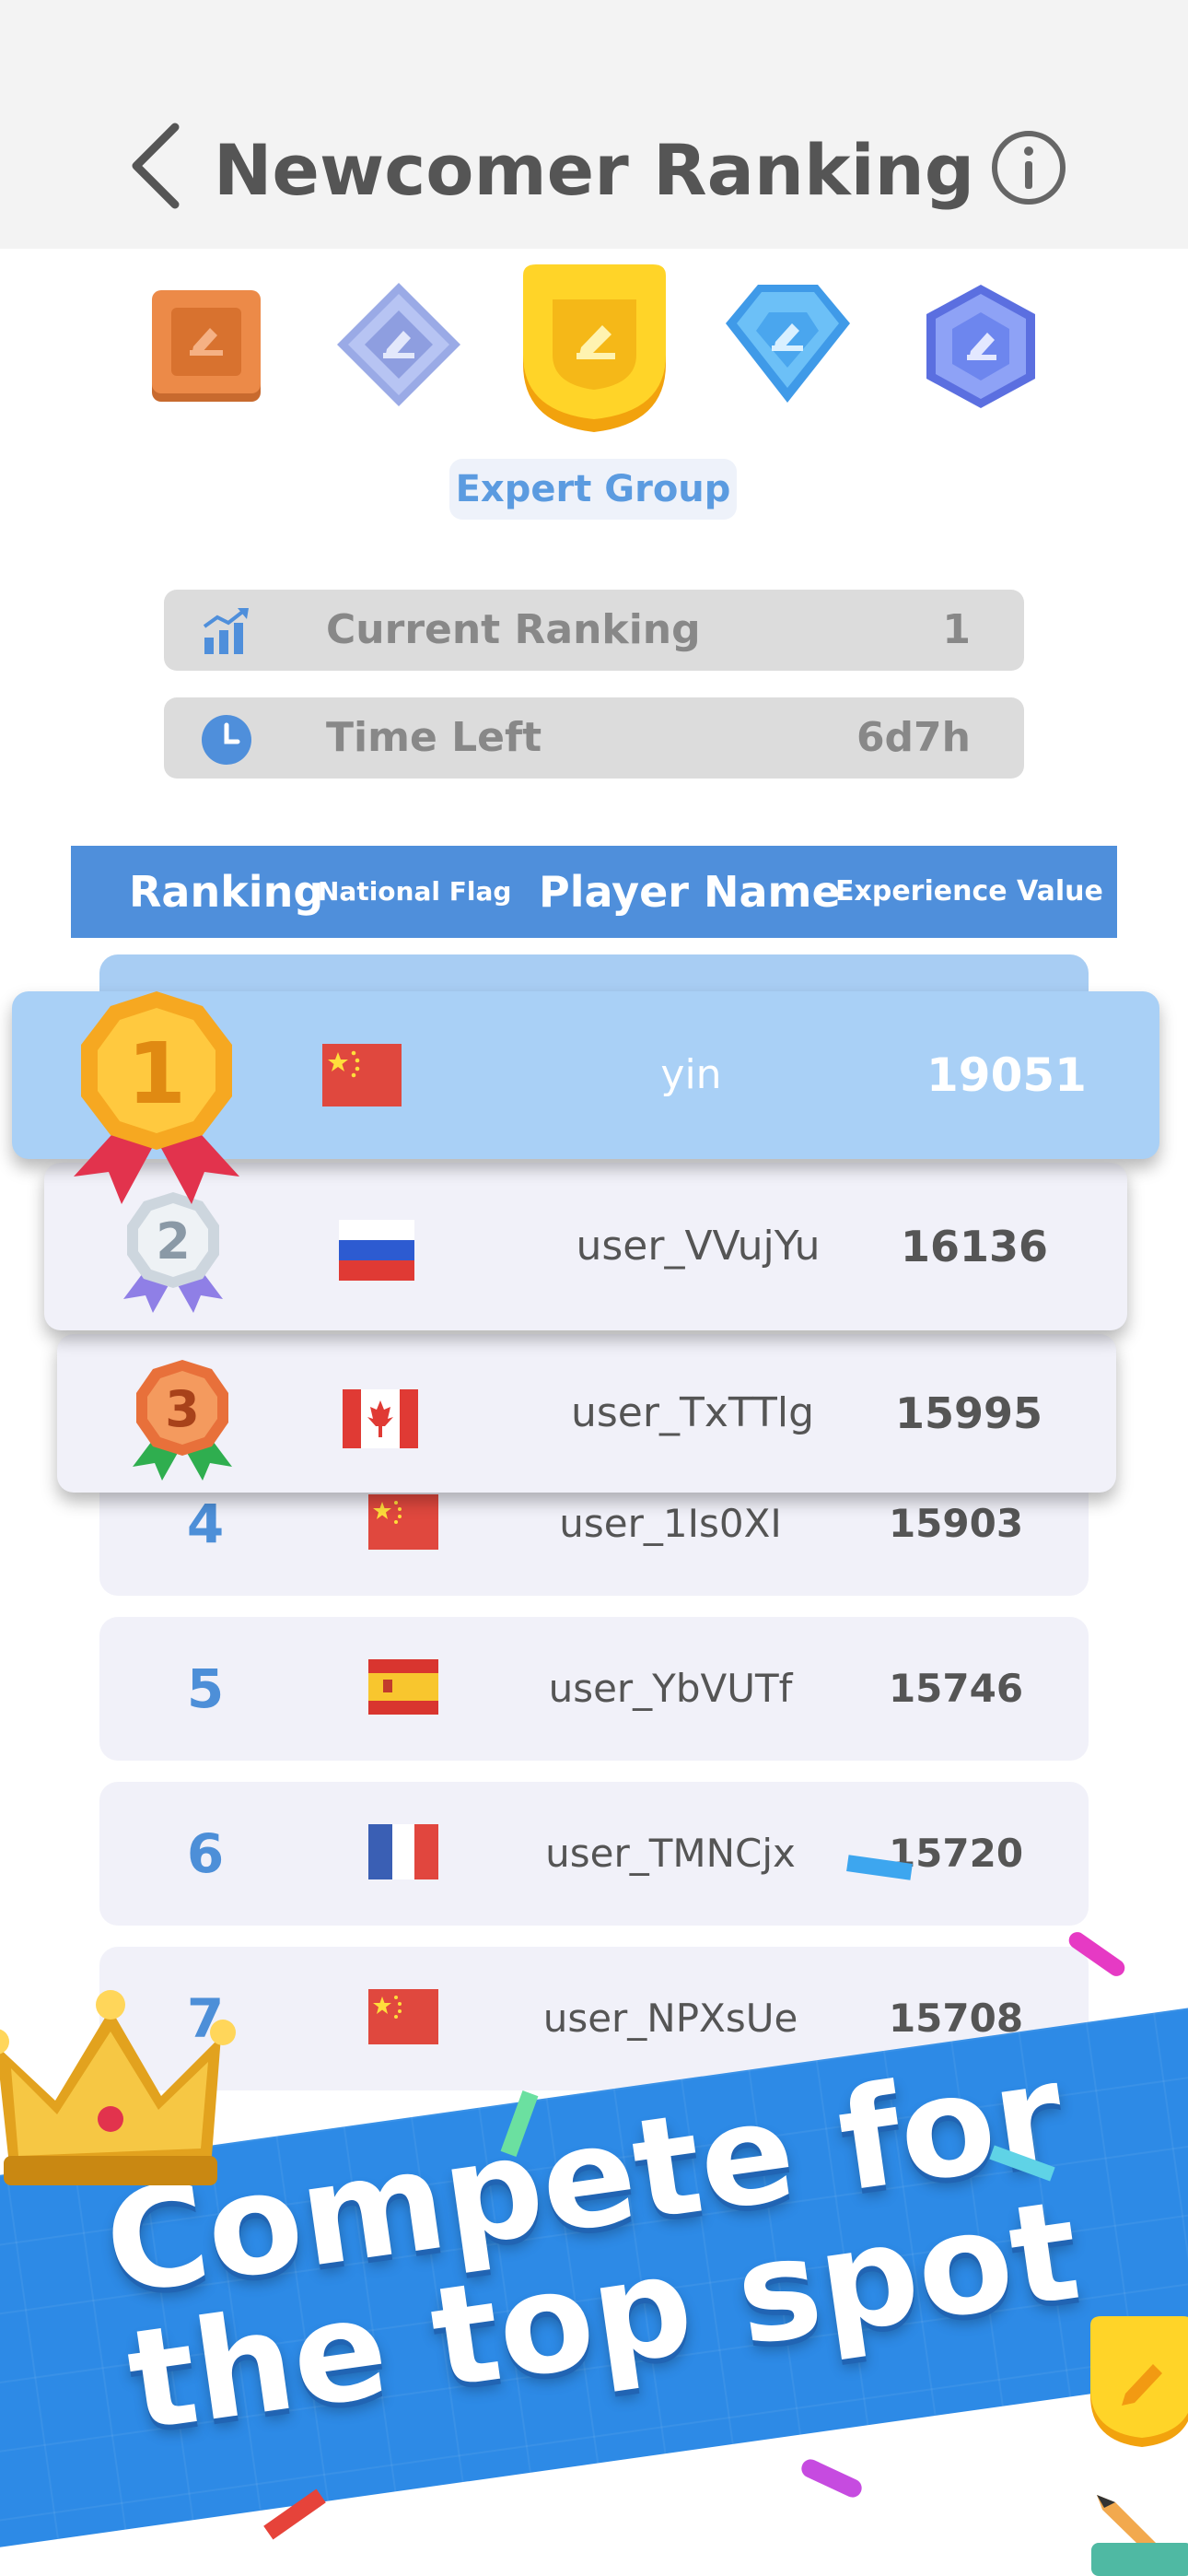 The height and width of the screenshot is (2576, 1188). I want to click on current-ranking-label: Current Ranking, so click(513, 629).